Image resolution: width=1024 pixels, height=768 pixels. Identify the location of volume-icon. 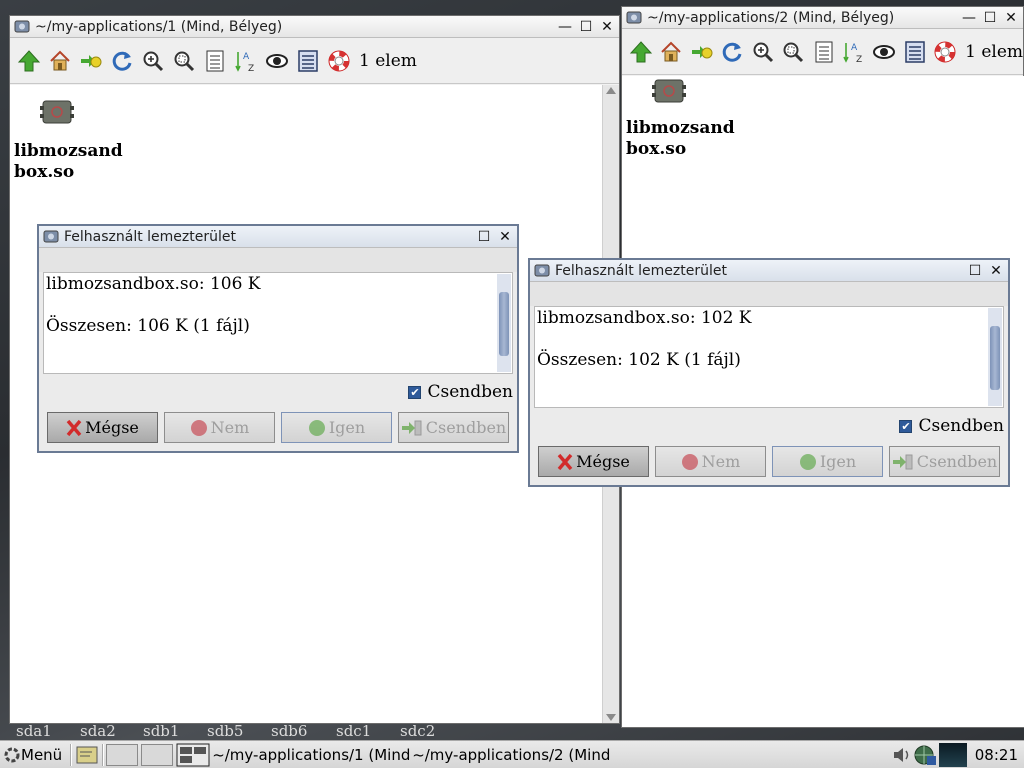
(902, 755).